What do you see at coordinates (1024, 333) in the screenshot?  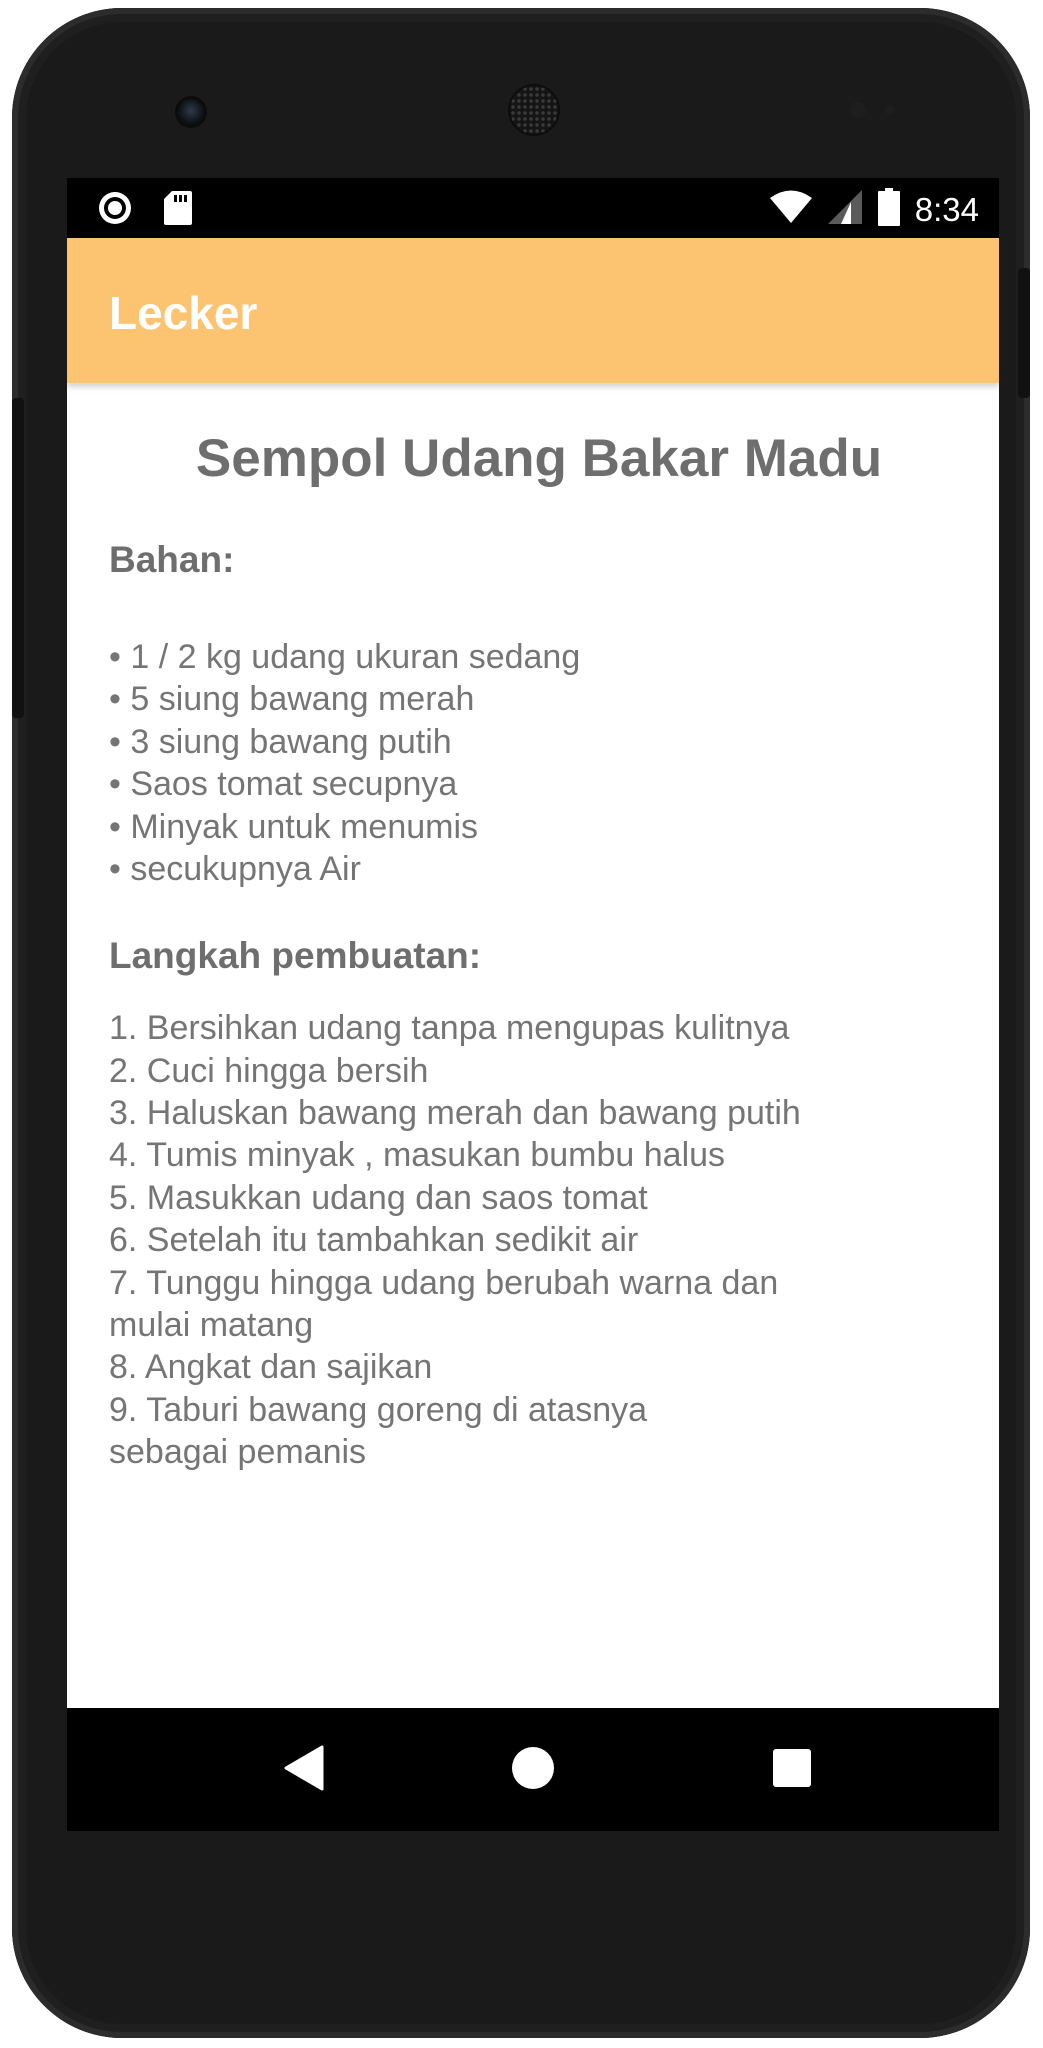 I see `power-button` at bounding box center [1024, 333].